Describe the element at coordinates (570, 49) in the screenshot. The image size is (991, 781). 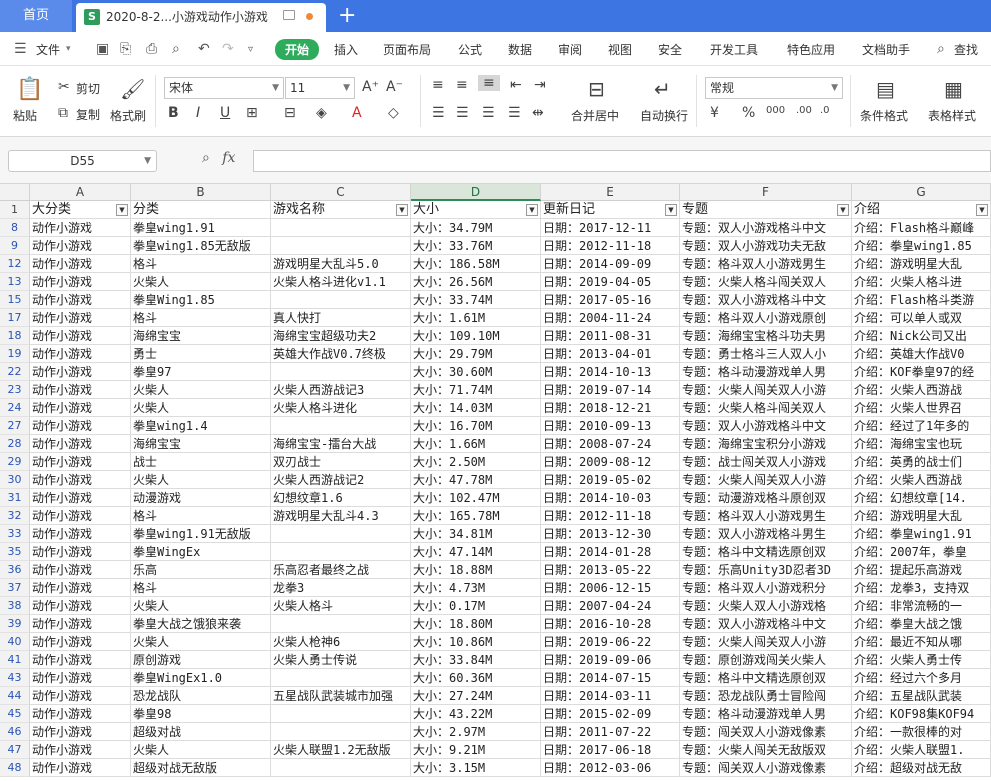
I see `menu-tab-review: 审阅` at that location.